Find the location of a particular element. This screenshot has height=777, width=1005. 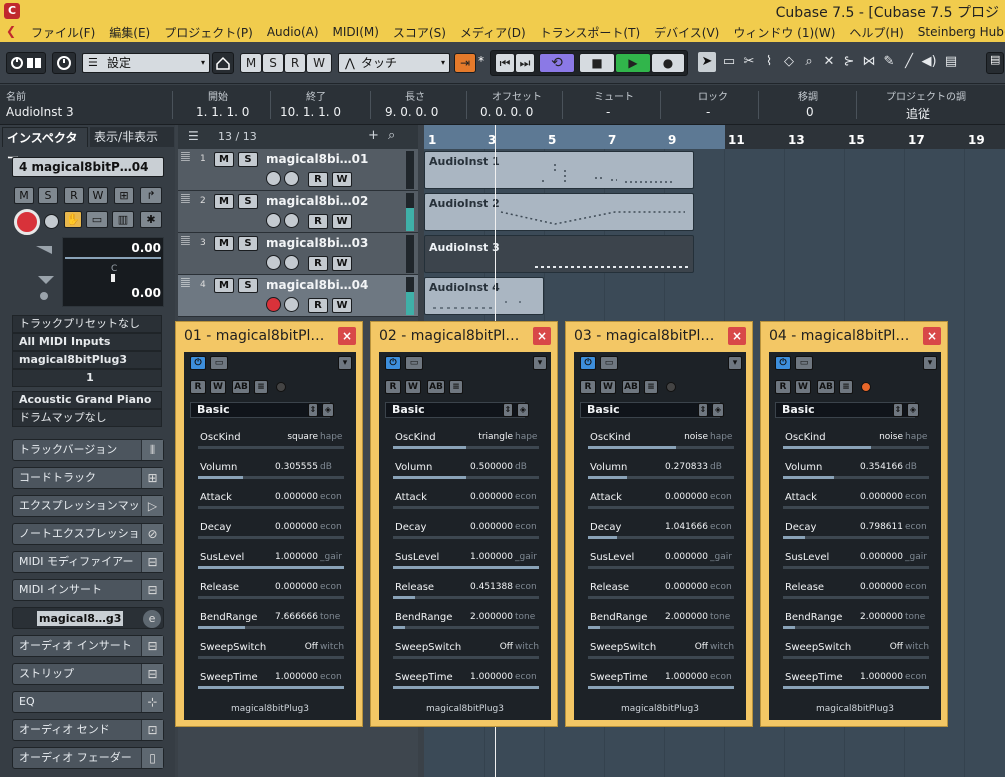

param-row: BendRange 7.666666 tone is located at coordinates (270, 622).